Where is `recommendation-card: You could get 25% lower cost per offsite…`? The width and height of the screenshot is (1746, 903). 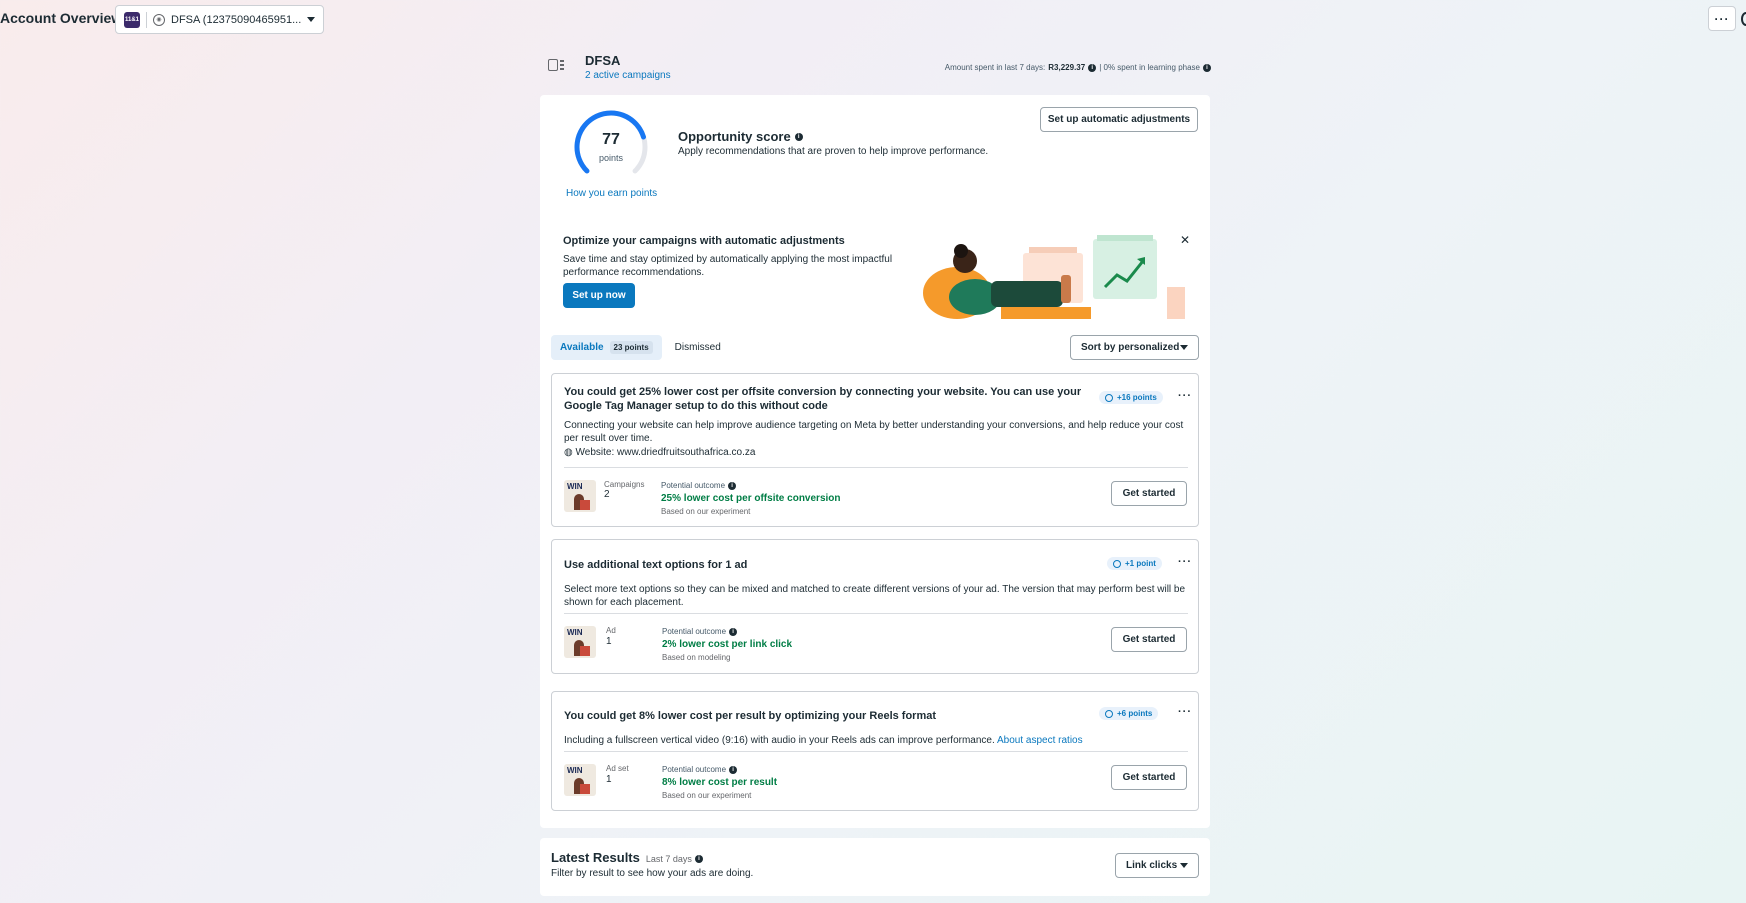
recommendation-card: You could get 25% lower cost per offsite… is located at coordinates (875, 450).